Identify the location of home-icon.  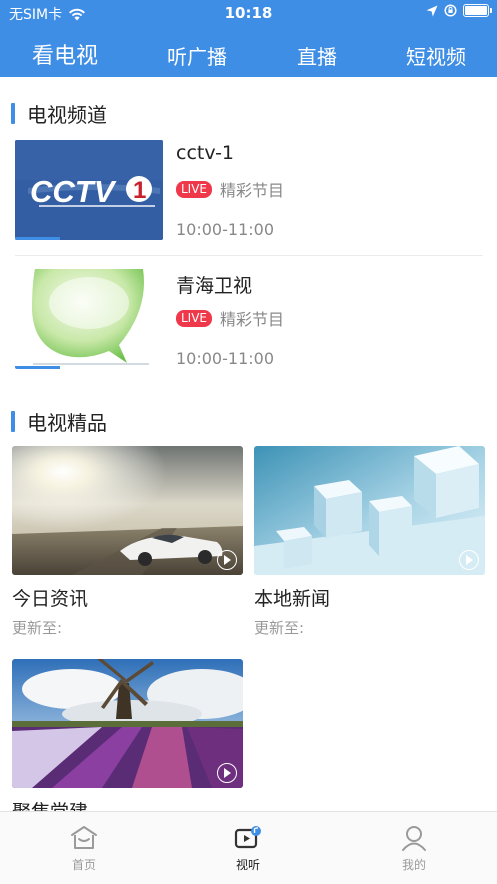
(84, 837).